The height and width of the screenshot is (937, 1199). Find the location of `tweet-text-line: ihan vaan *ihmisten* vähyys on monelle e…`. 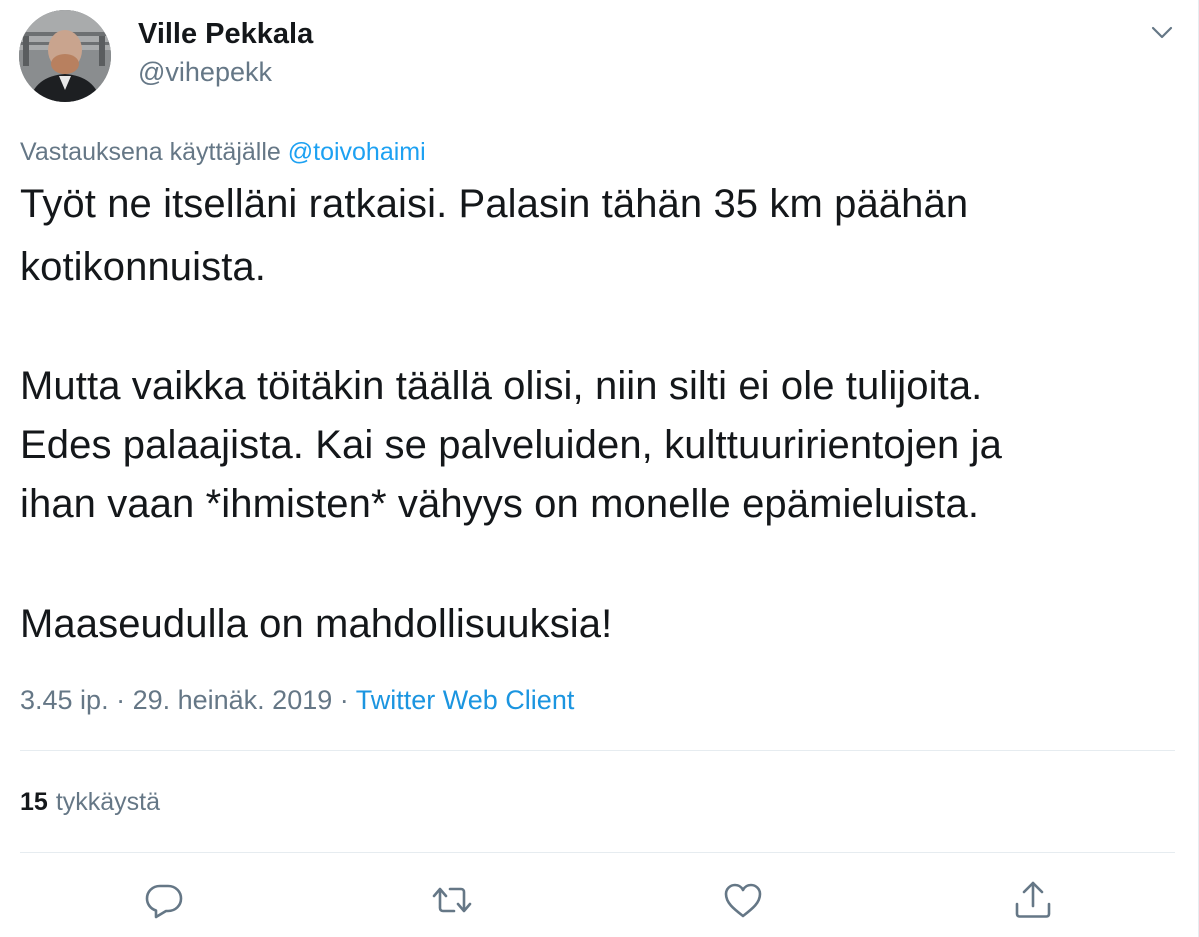

tweet-text-line: ihan vaan *ihmisten* vähyys on monelle e… is located at coordinates (500, 504).